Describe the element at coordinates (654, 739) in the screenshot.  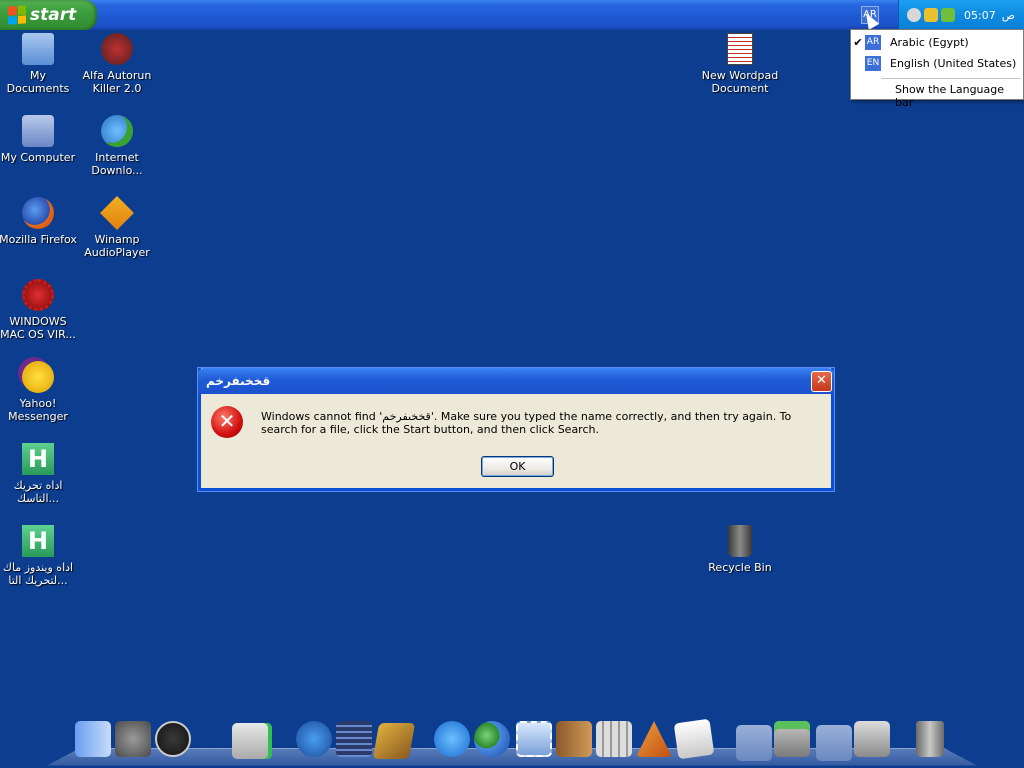
I see `applications-icon` at that location.